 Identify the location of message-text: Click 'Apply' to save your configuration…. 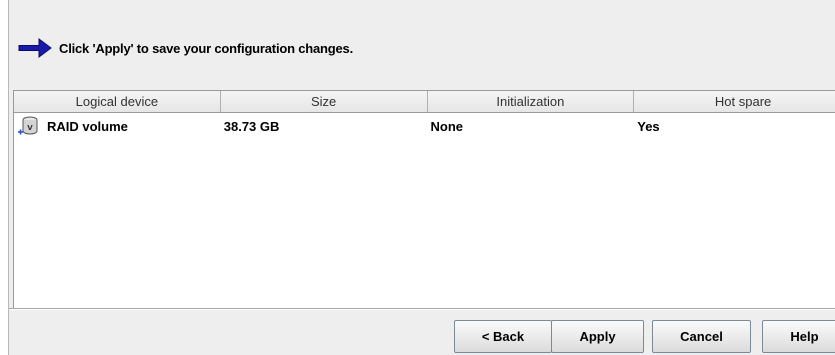
(206, 48).